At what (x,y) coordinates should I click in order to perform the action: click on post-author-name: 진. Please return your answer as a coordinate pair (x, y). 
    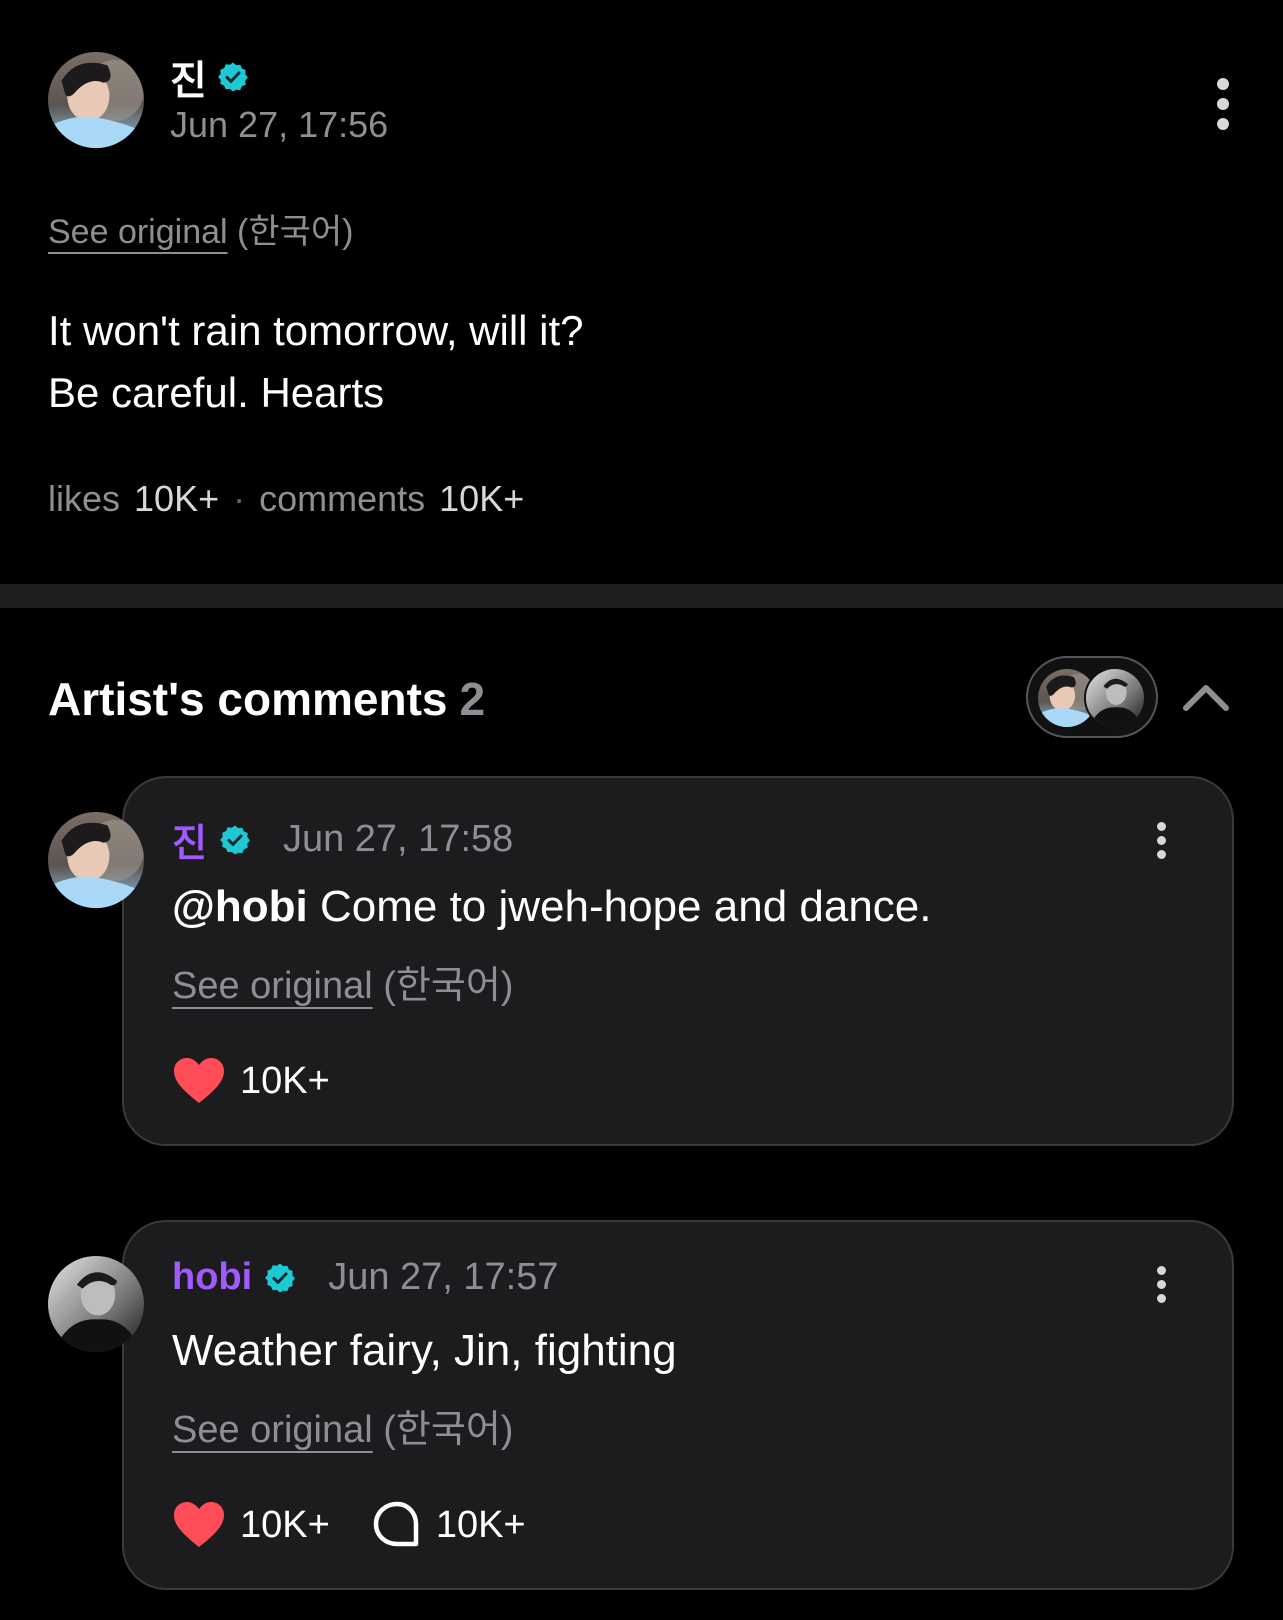
    Looking at the image, I should click on (188, 77).